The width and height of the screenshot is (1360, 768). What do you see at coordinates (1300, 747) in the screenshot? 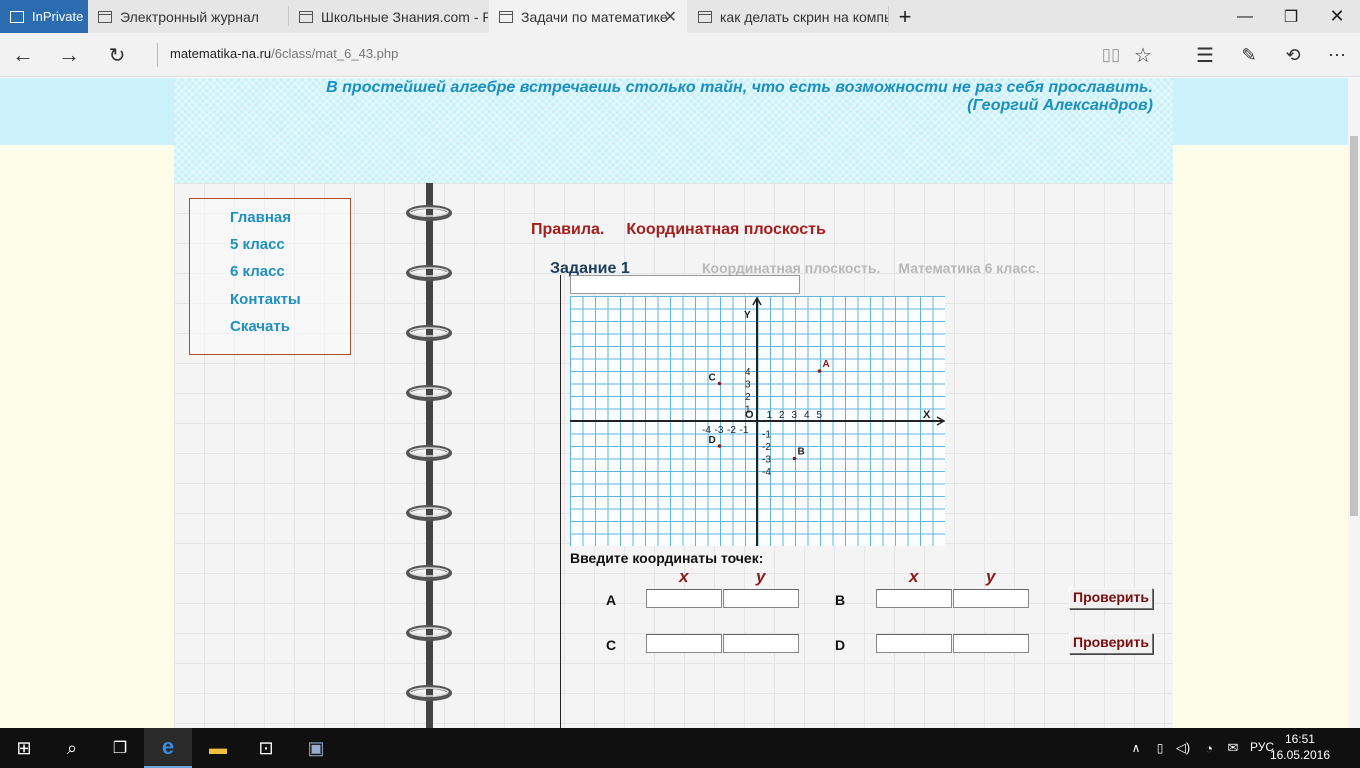
I see `clock: 16:51 16.05.2016` at bounding box center [1300, 747].